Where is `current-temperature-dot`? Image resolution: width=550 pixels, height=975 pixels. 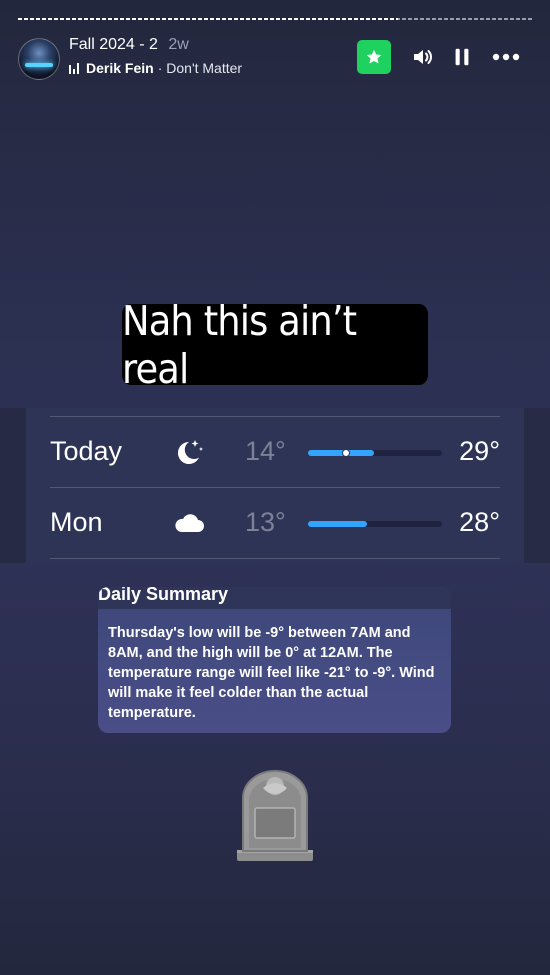 current-temperature-dot is located at coordinates (345, 453).